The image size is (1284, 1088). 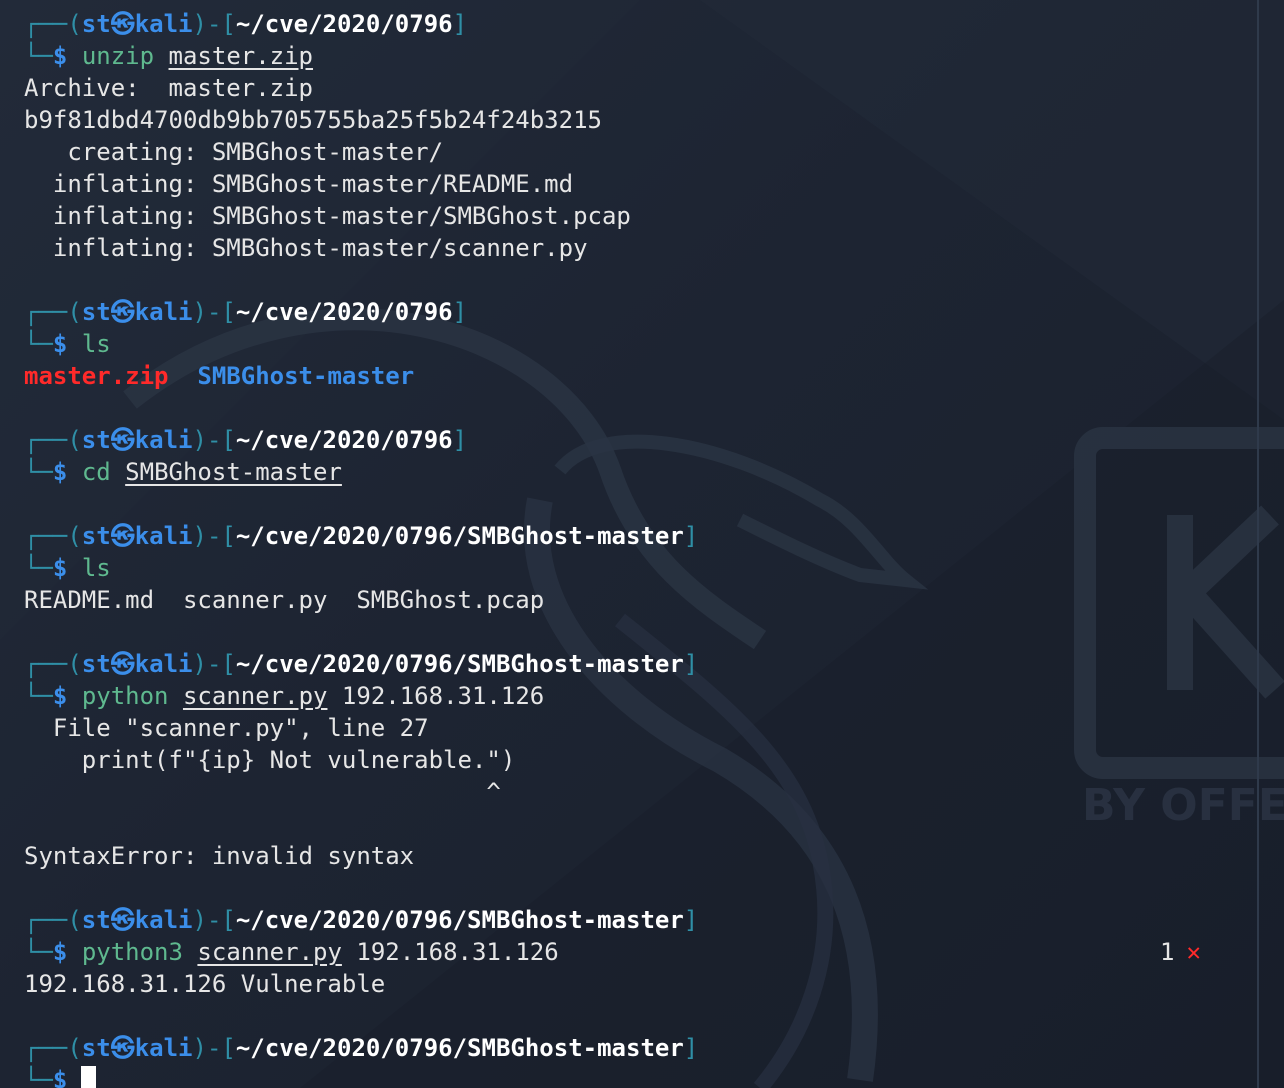 What do you see at coordinates (644, 152) in the screenshot?
I see `output-line: creating: SMBGhost-master/` at bounding box center [644, 152].